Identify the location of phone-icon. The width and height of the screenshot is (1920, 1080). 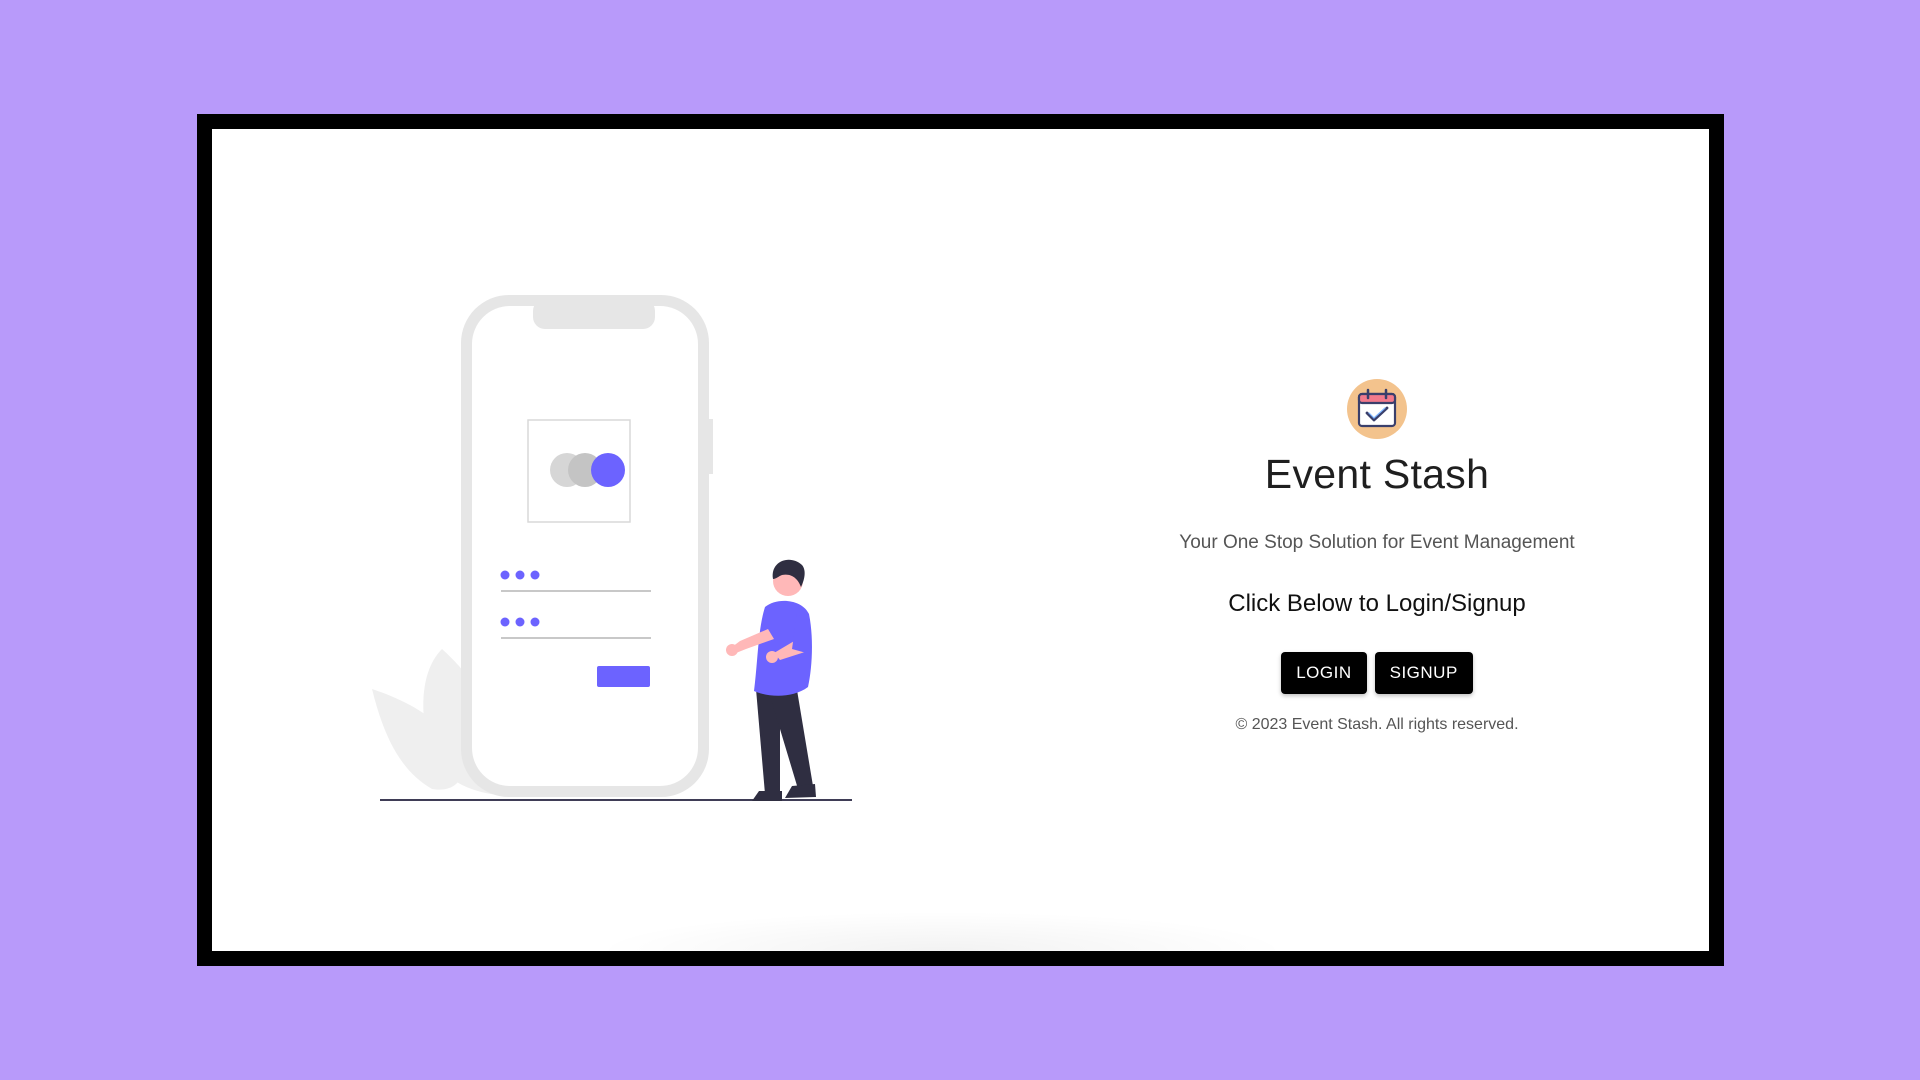
(587, 546).